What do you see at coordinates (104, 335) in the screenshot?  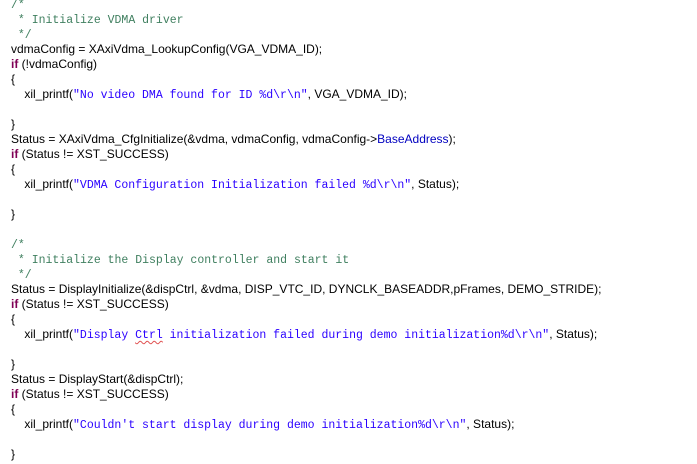 I see `code-string-literal: "Display` at bounding box center [104, 335].